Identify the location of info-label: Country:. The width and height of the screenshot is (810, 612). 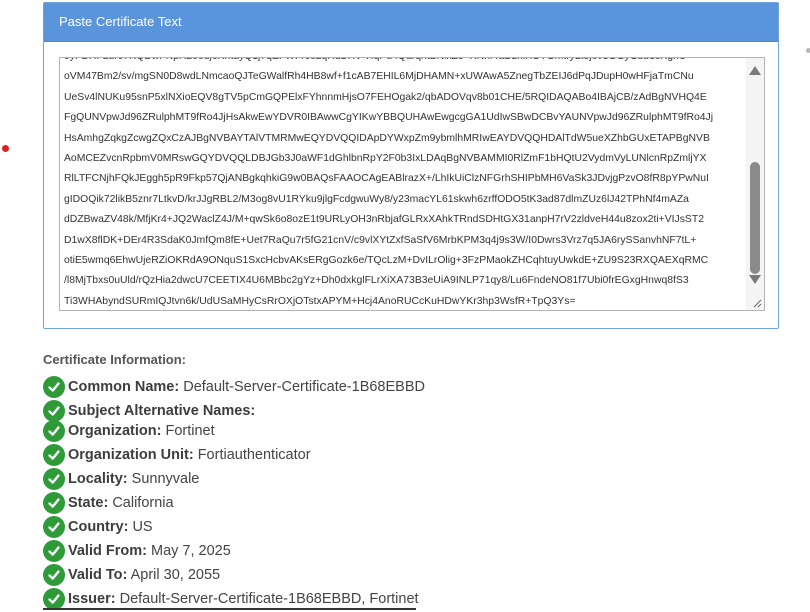
(98, 527).